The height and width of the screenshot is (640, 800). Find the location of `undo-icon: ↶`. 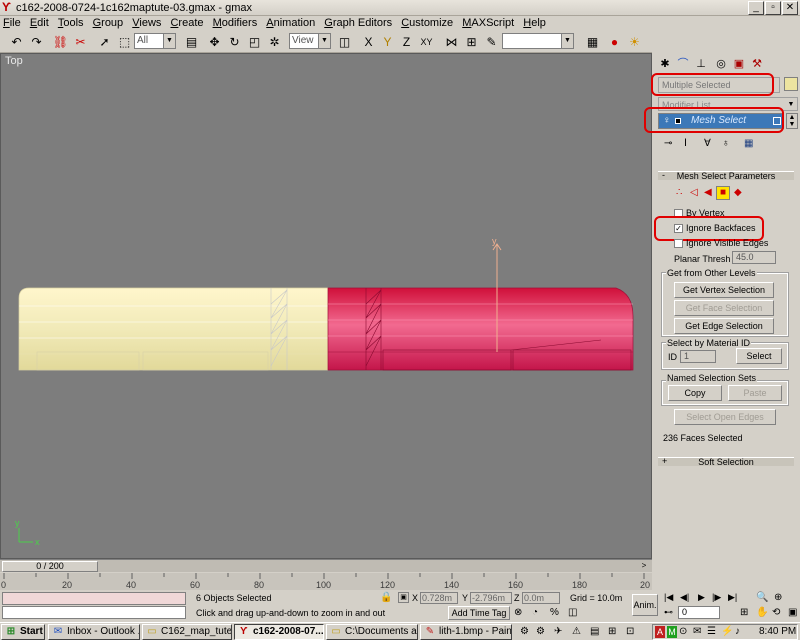

undo-icon: ↶ is located at coordinates (16, 42).